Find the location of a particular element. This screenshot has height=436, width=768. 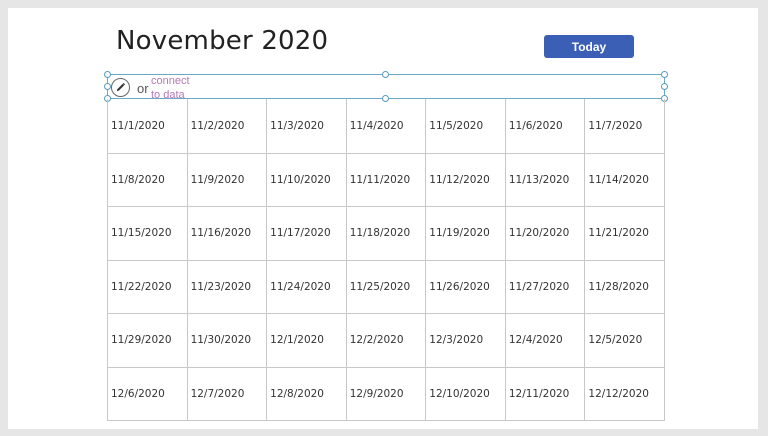

day-cell: 12/7/2020 is located at coordinates (227, 393).